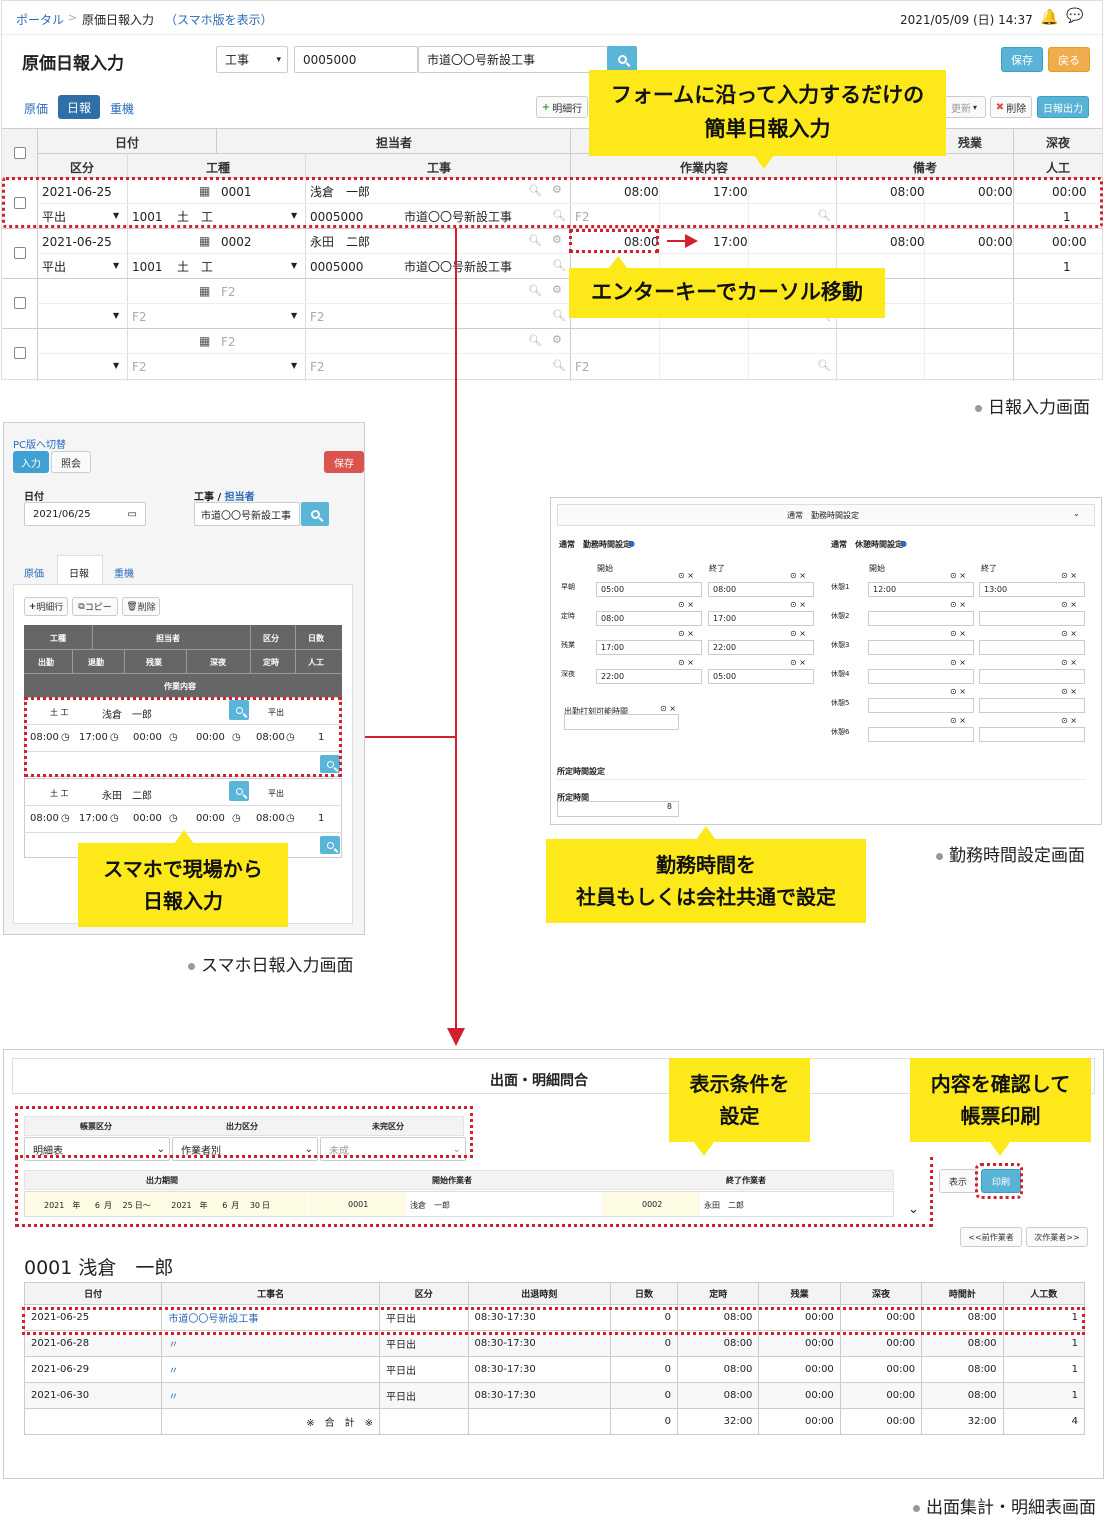  Describe the element at coordinates (315, 514) in the screenshot. I see `mobile-search-button` at that location.